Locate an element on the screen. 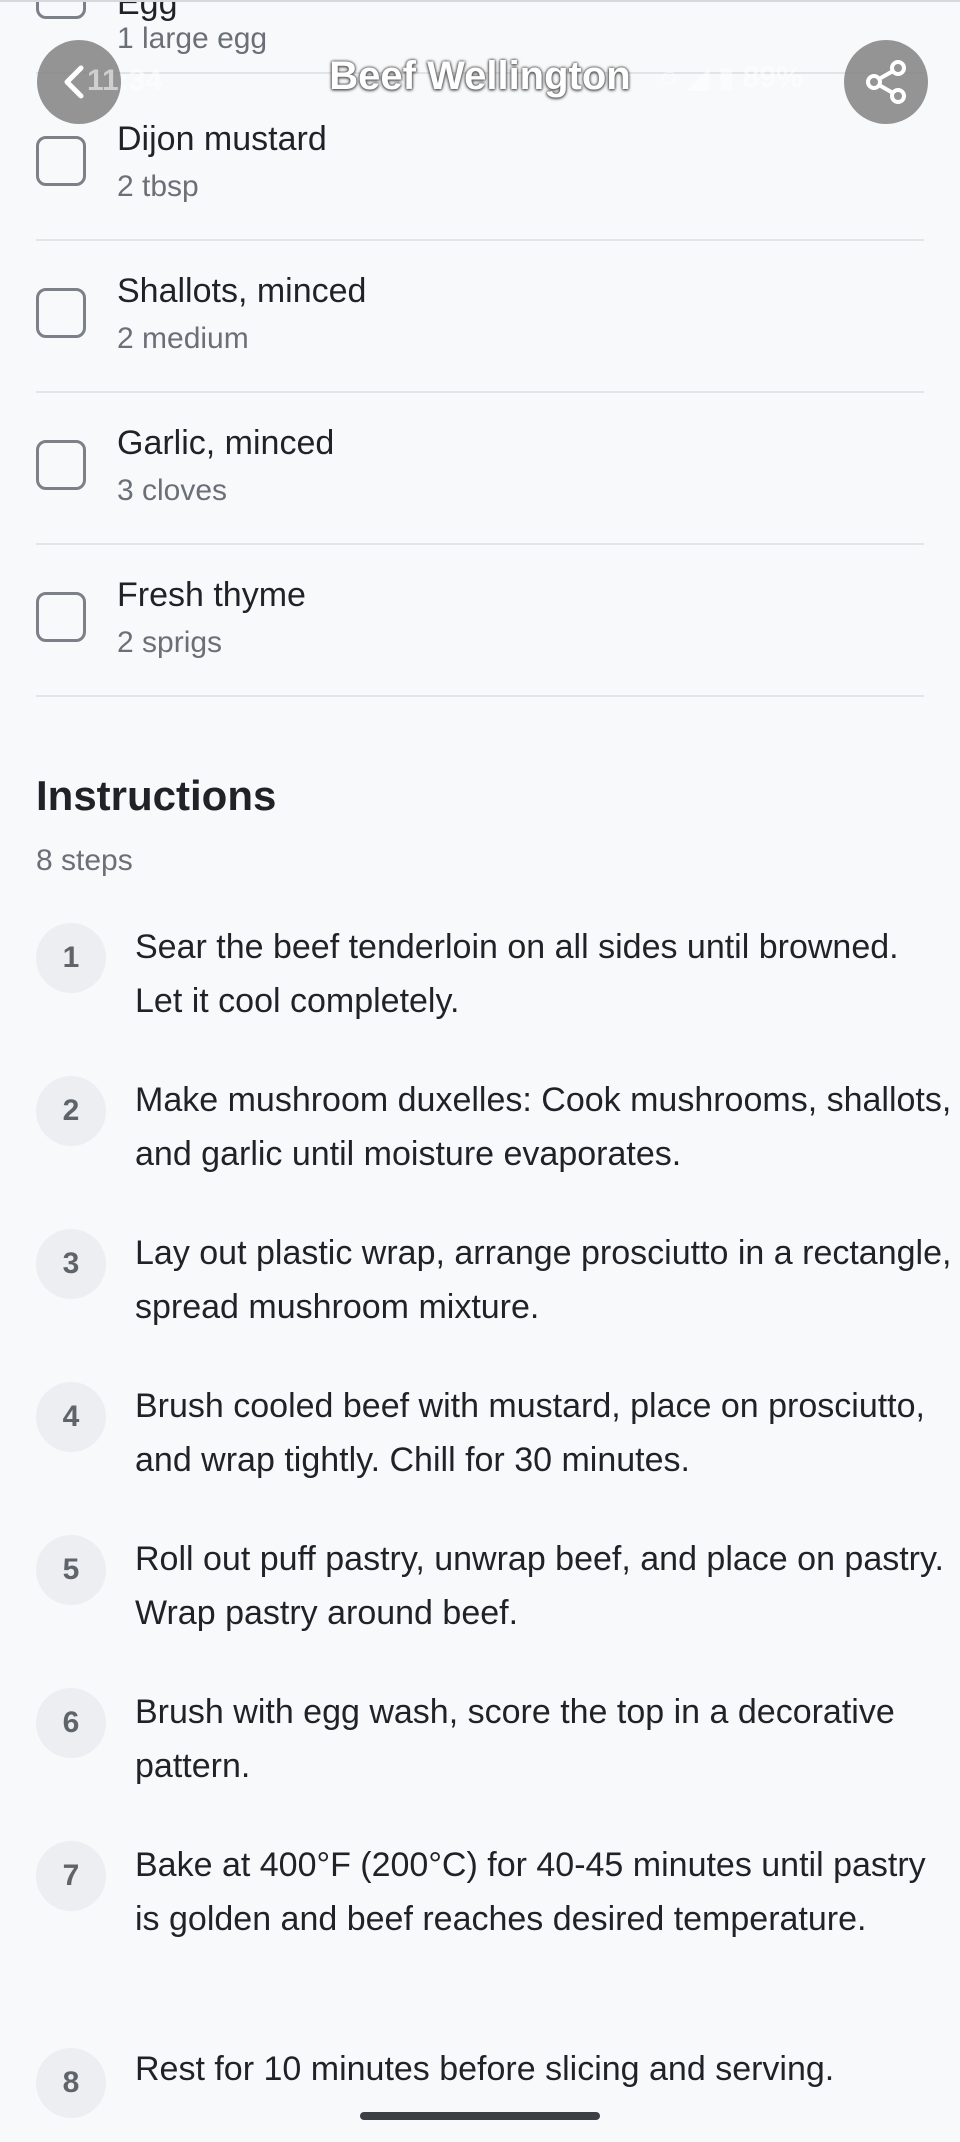  share-button is located at coordinates (886, 82).